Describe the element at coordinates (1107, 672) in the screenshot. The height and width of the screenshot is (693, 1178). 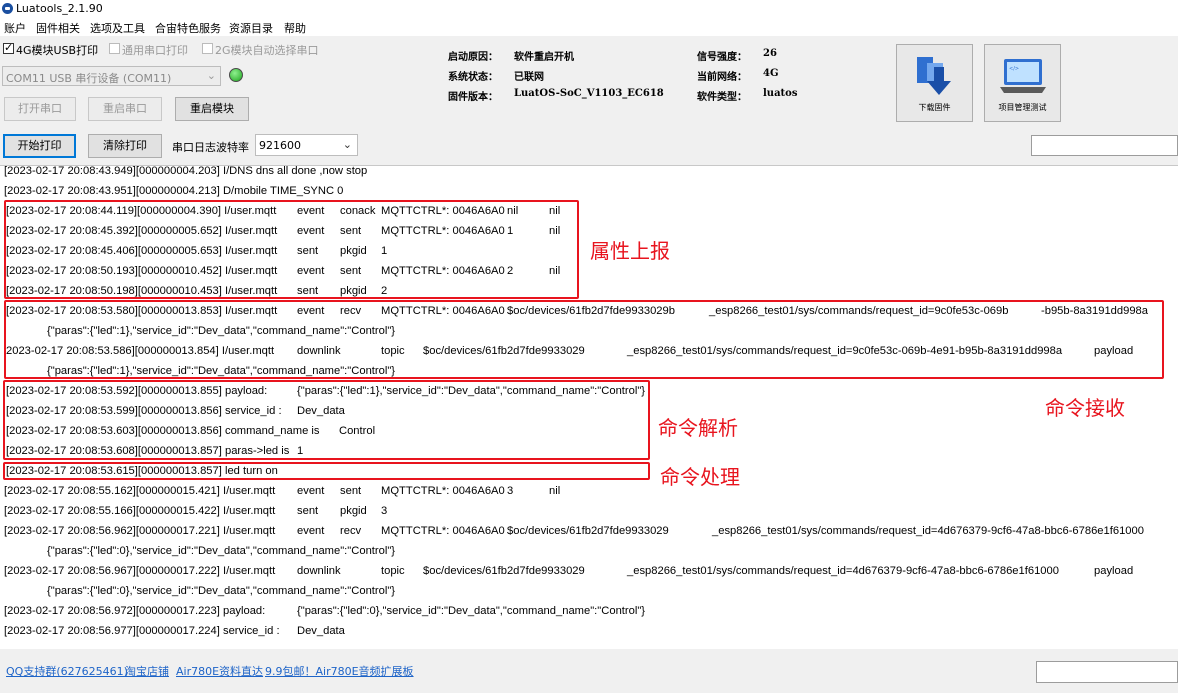
I see `footer-input` at that location.